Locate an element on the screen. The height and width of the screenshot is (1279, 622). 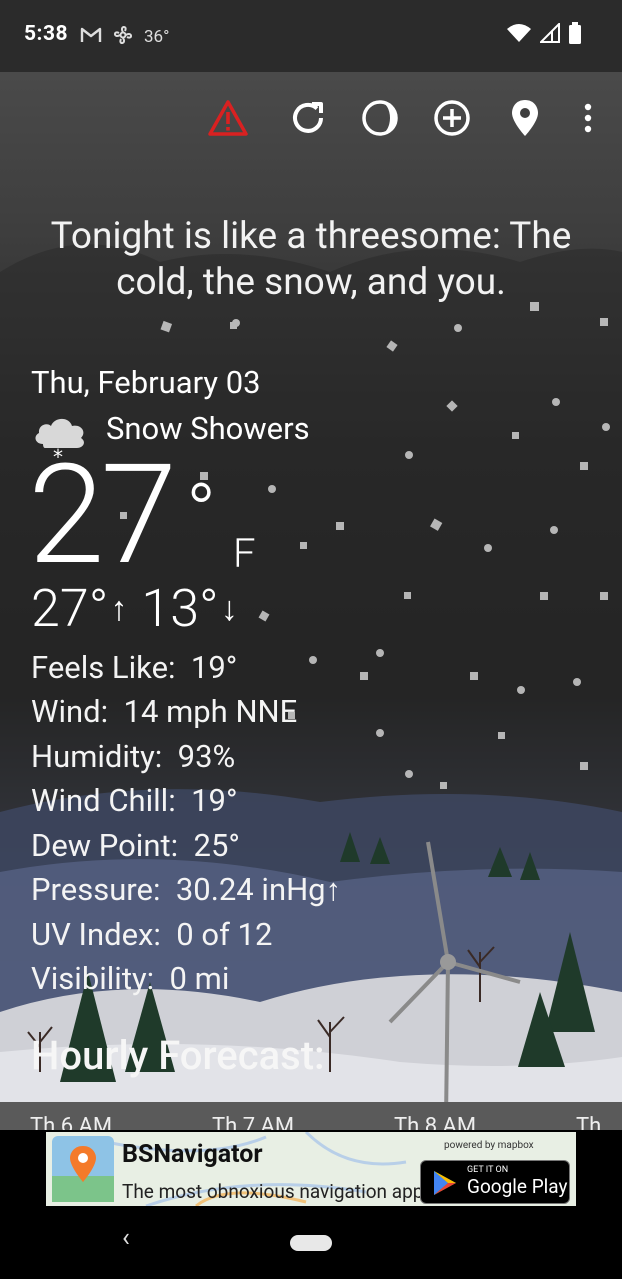
detail-value: 0 of 12 is located at coordinates (224, 934).